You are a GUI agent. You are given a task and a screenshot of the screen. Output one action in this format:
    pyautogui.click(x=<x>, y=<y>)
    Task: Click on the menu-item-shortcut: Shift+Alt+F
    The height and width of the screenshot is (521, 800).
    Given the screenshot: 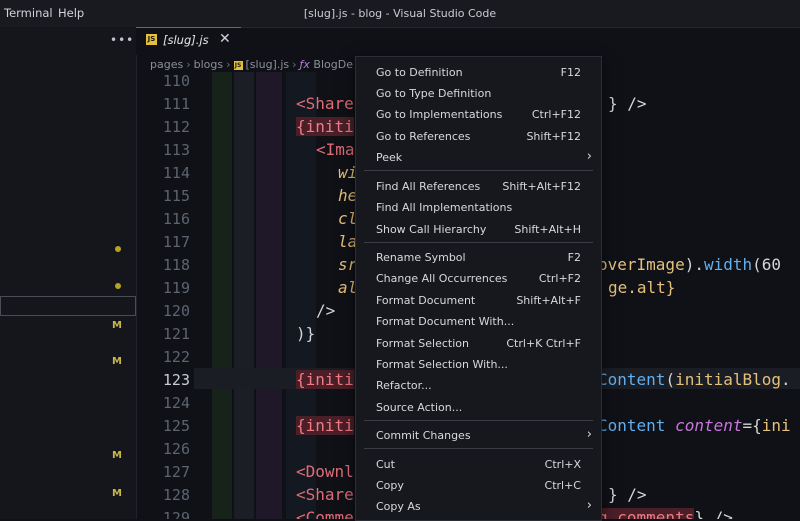 What is the action you would take?
    pyautogui.click(x=548, y=300)
    